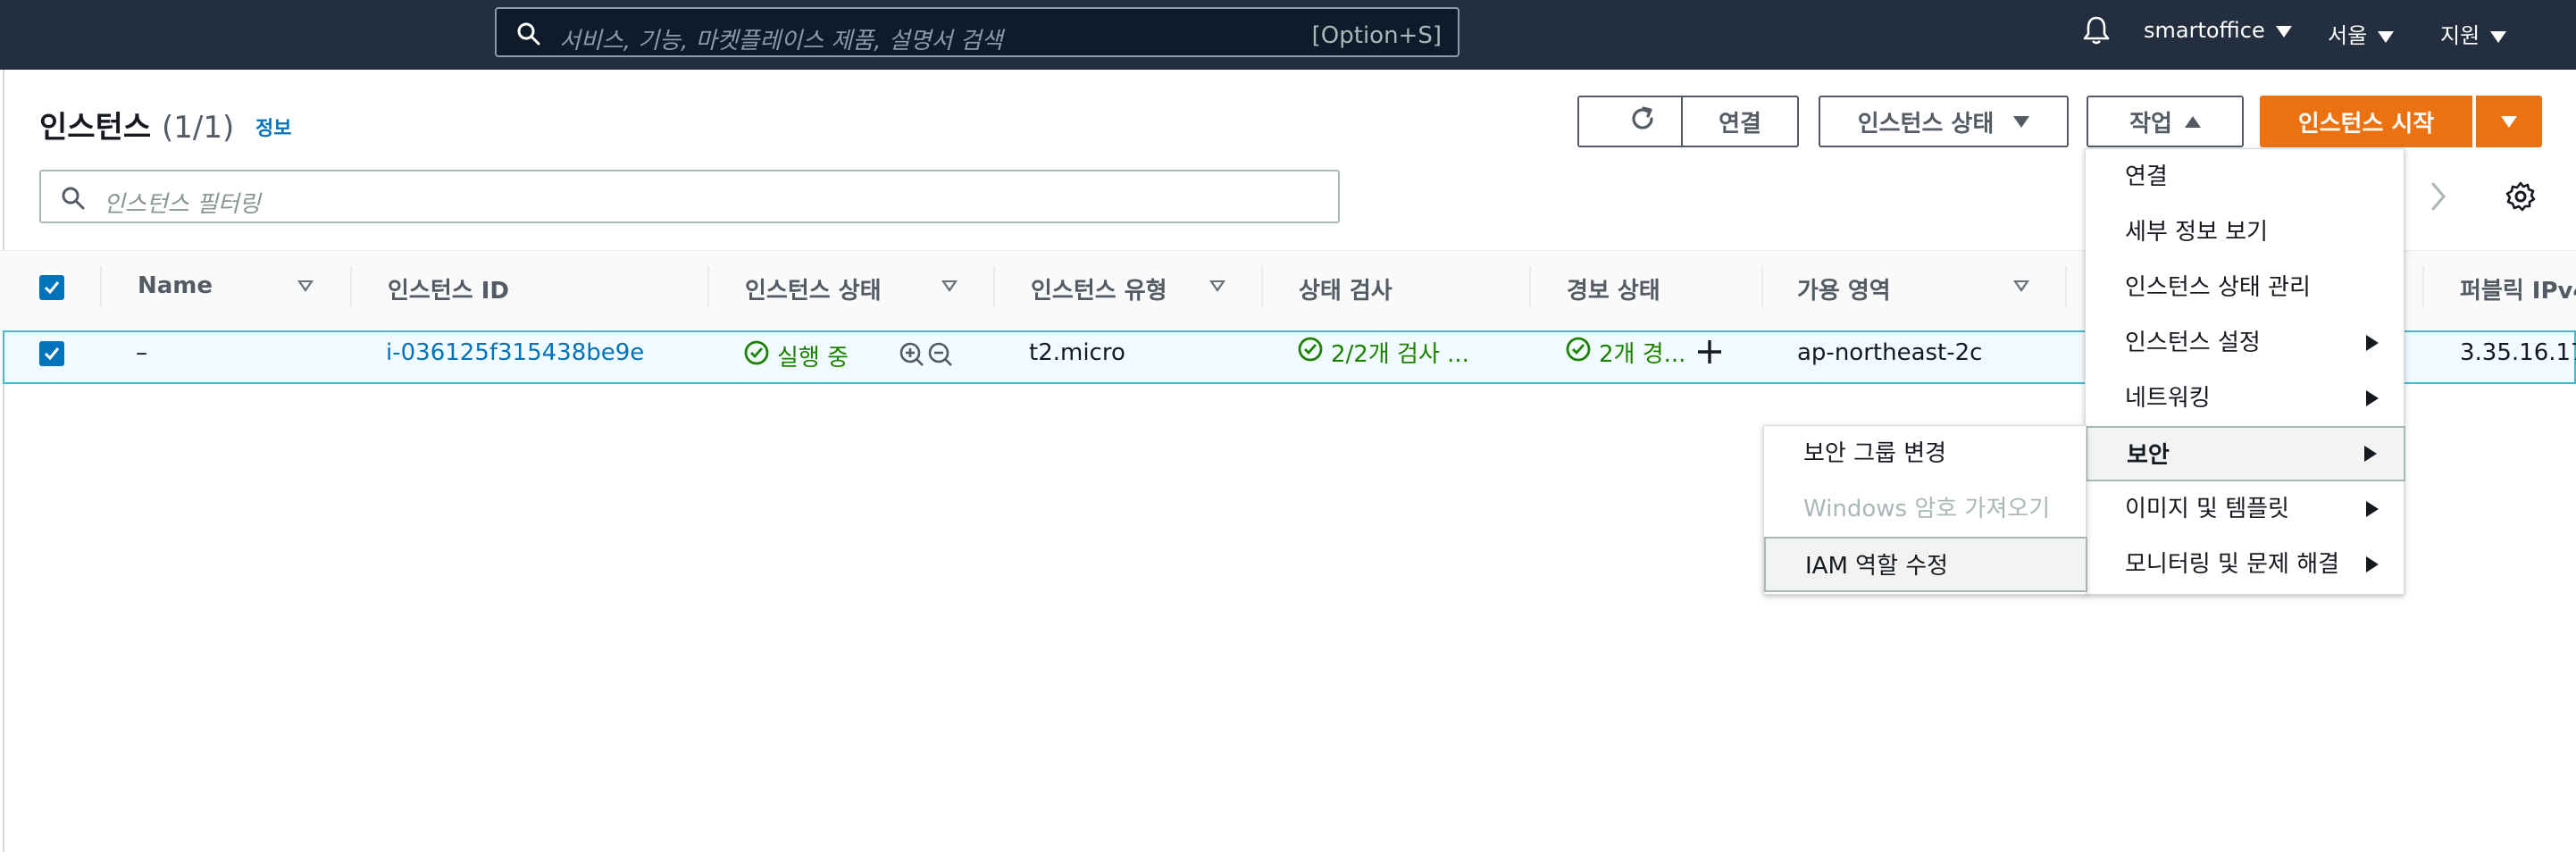  Describe the element at coordinates (1377, 35) in the screenshot. I see `search-shortcut: [Option+S]` at that location.